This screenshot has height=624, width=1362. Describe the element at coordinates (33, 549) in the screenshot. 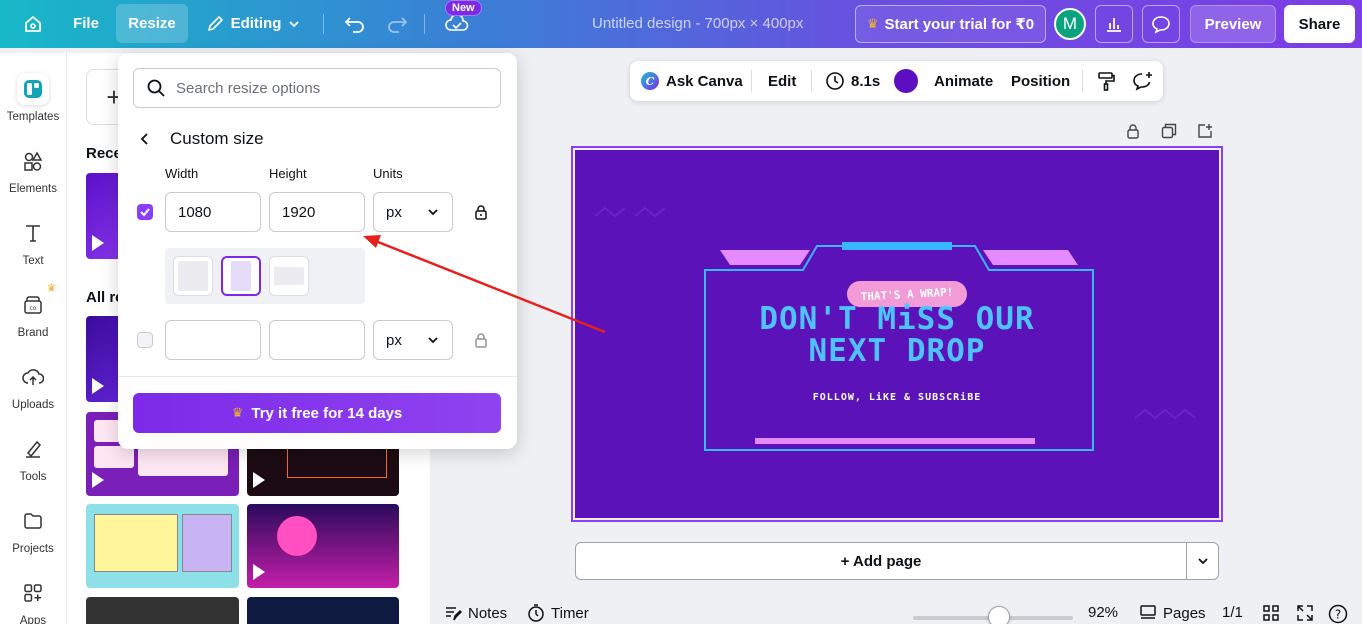

I see `rail-label: Projects` at that location.